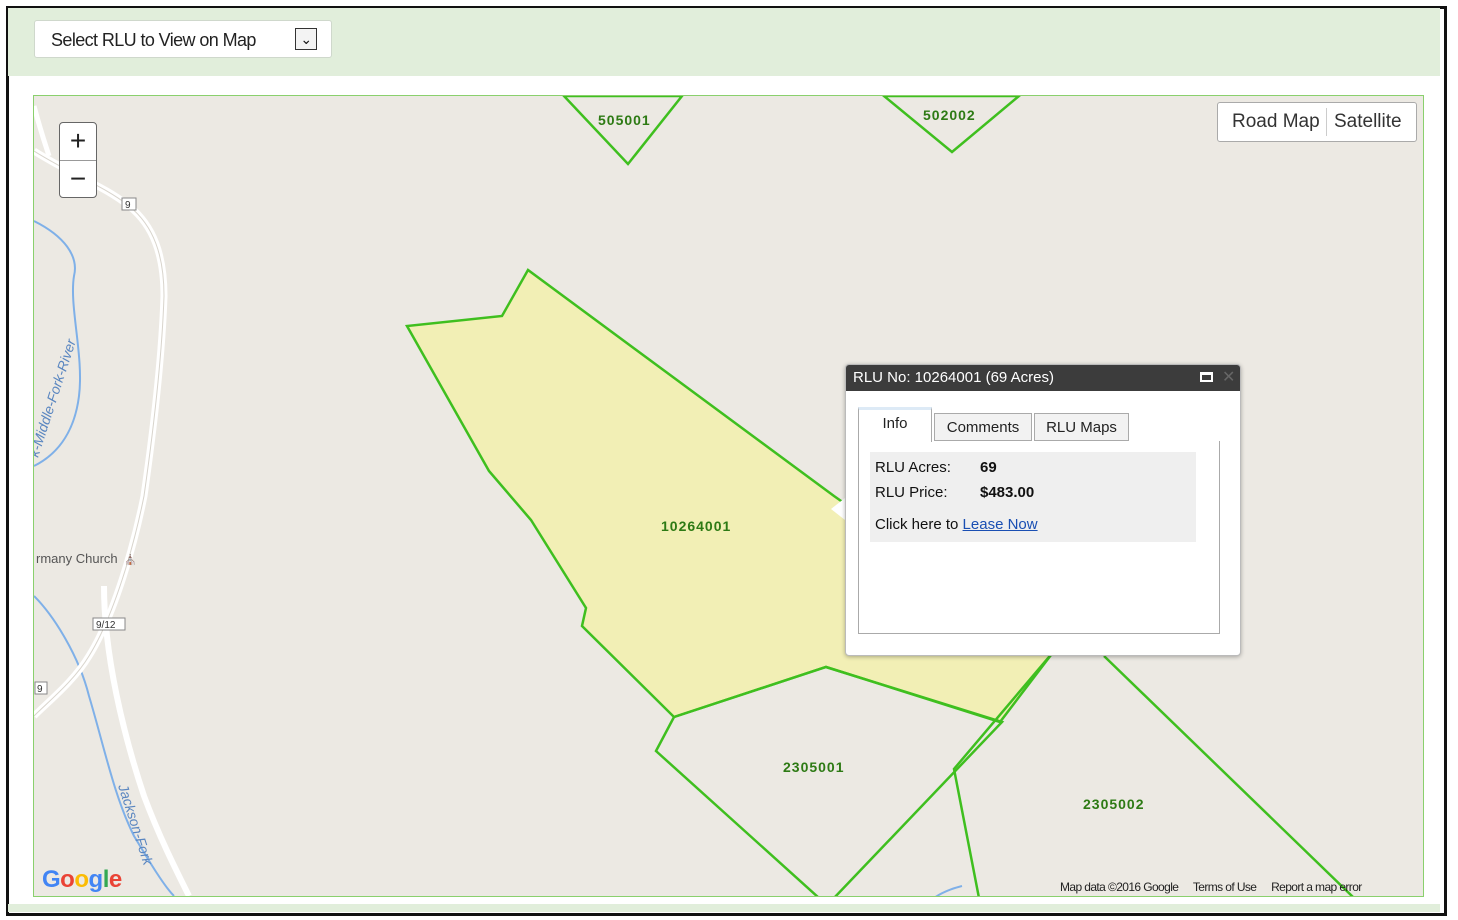 This screenshot has height=920, width=1458. I want to click on price-label: RLU Price:, so click(911, 492).